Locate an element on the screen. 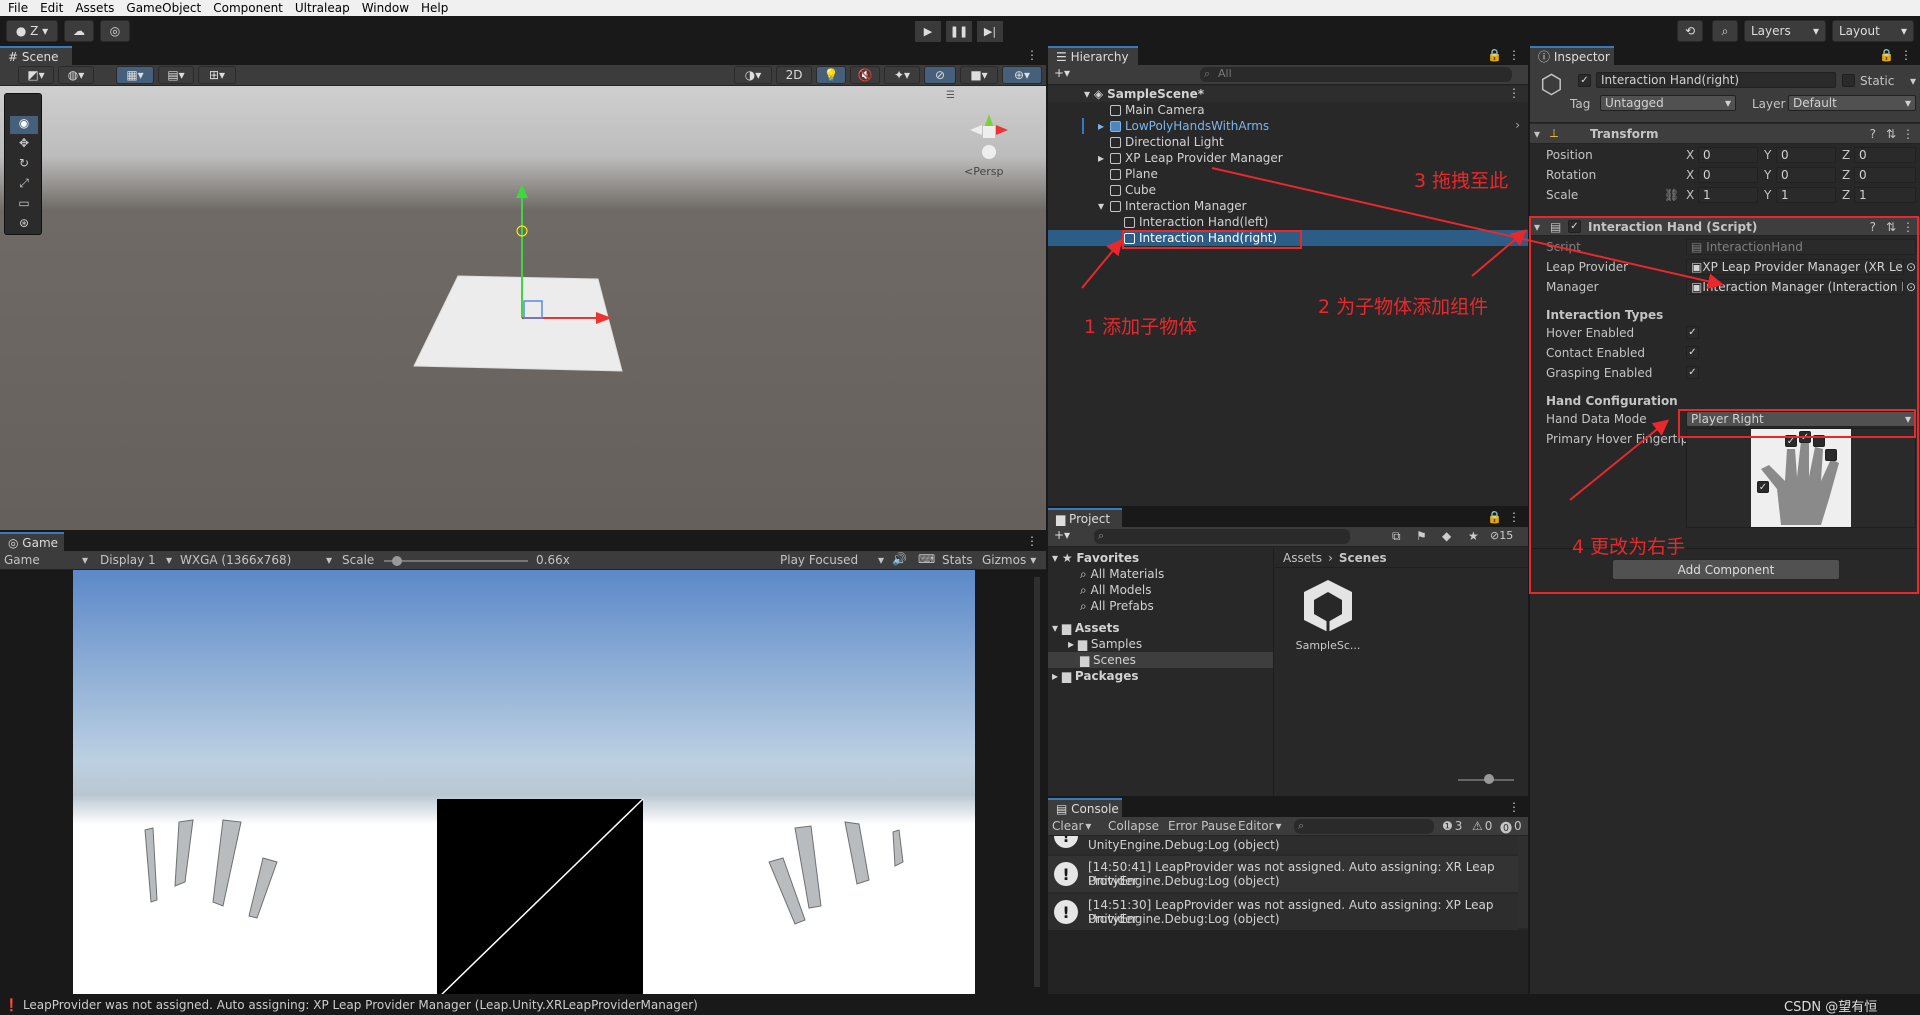 Image resolution: width=1920 pixels, height=1015 pixels. rect-tool-icon: ▭ is located at coordinates (24, 205).